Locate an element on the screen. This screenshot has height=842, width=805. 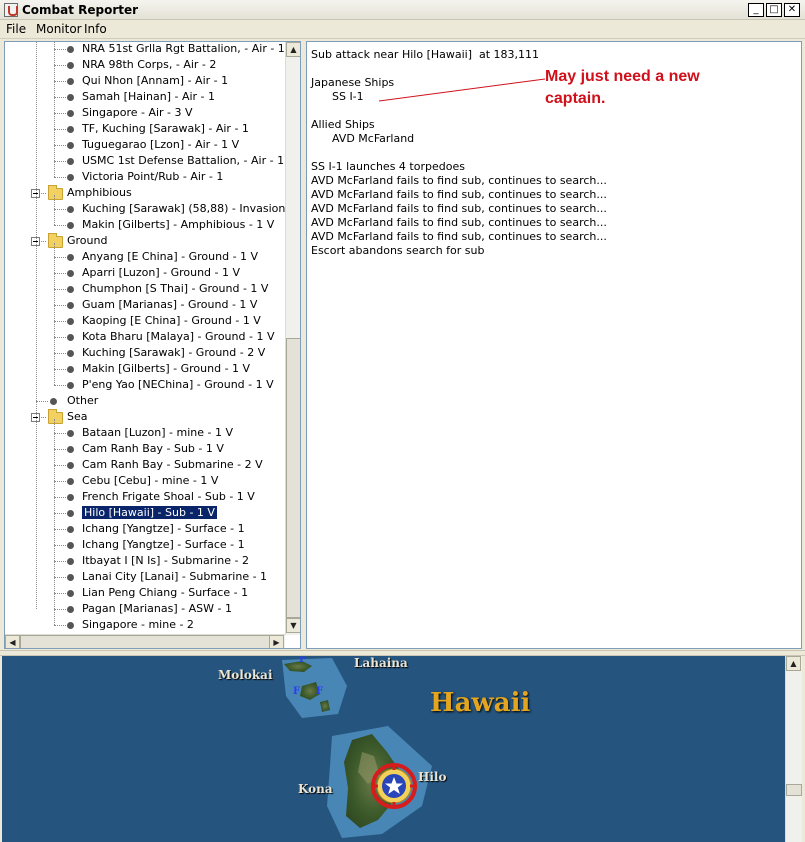
menu-info: Info is located at coordinates (95, 29).